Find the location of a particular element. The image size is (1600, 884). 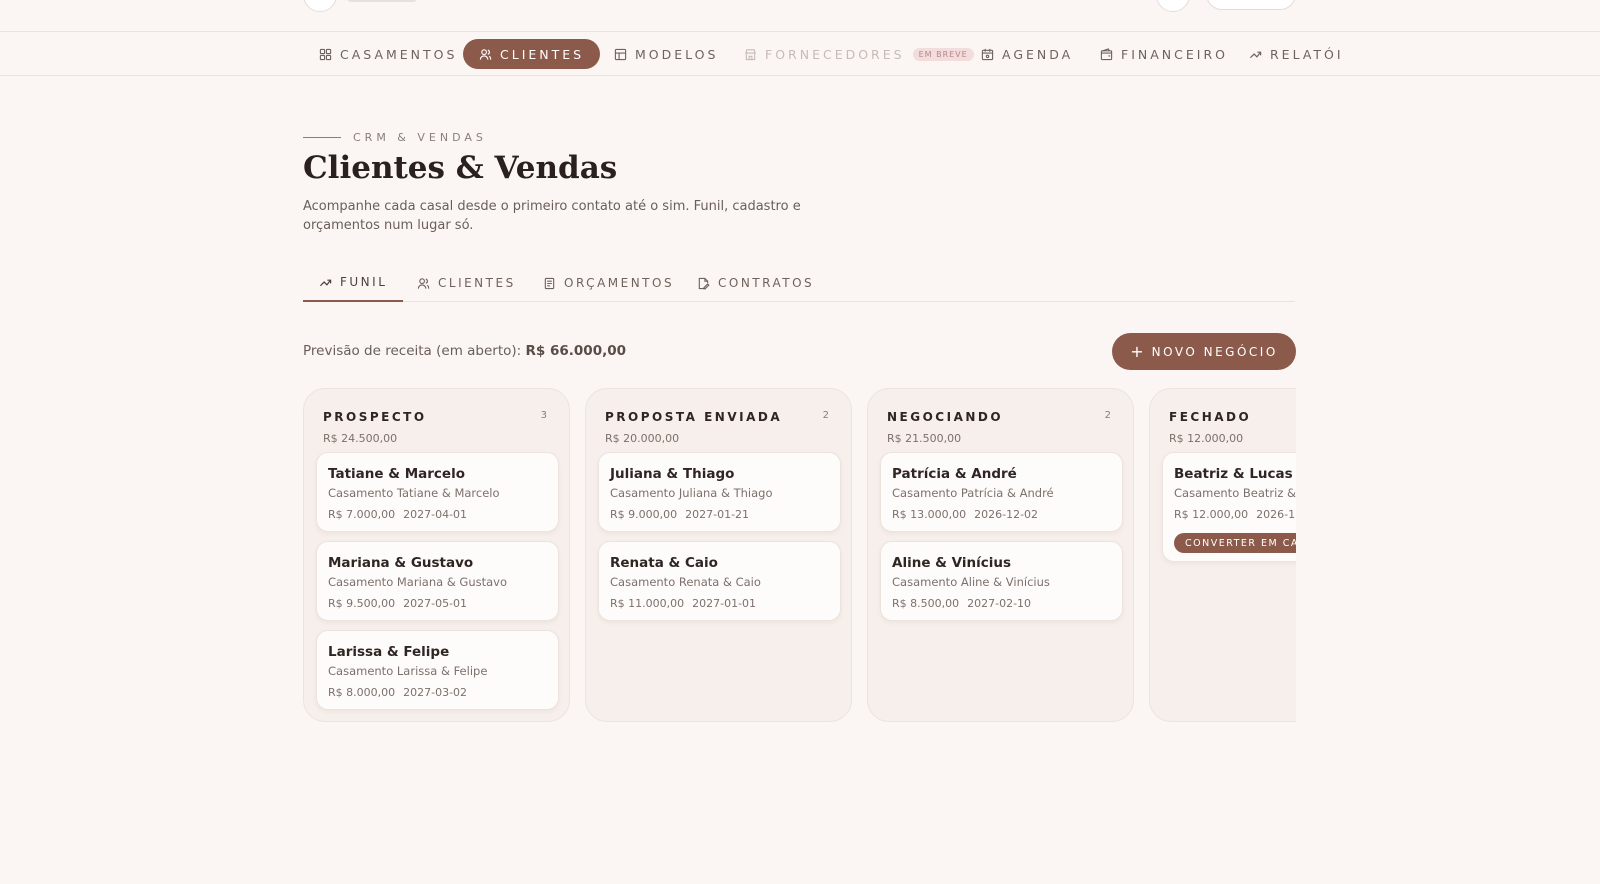

nav-item-agenda: AGENDA is located at coordinates (1027, 54).